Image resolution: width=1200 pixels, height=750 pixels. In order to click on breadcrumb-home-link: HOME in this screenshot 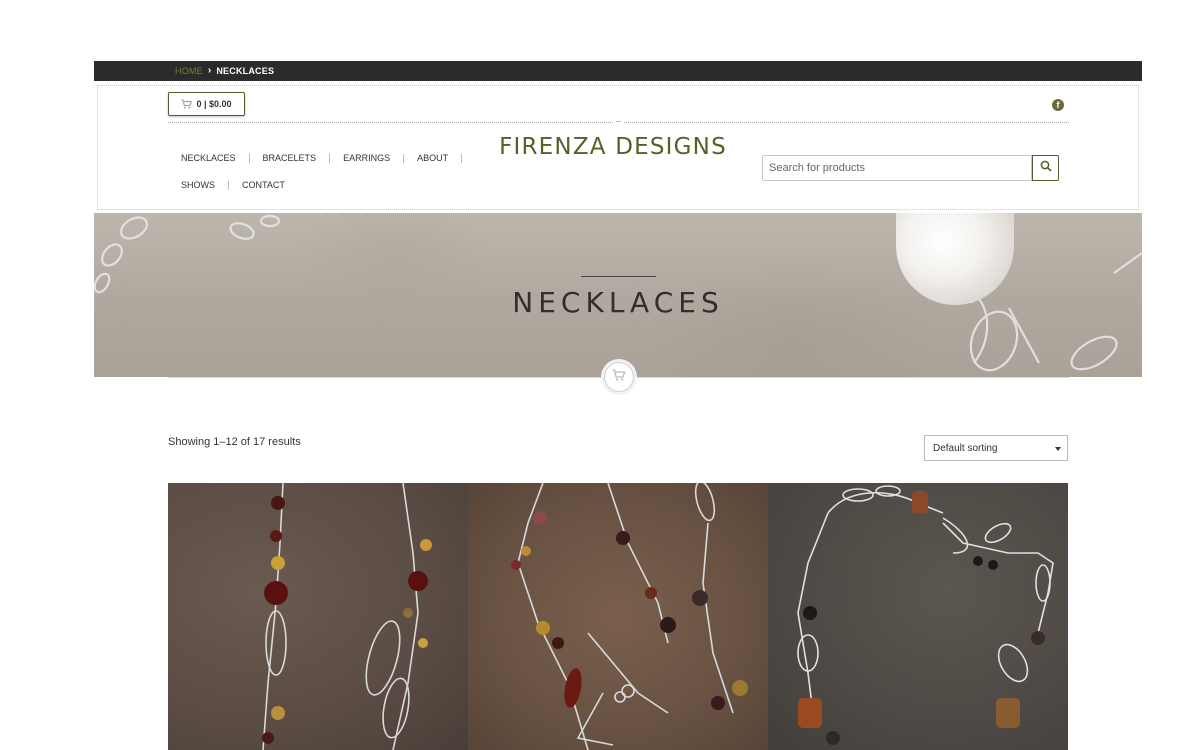, I will do `click(189, 71)`.